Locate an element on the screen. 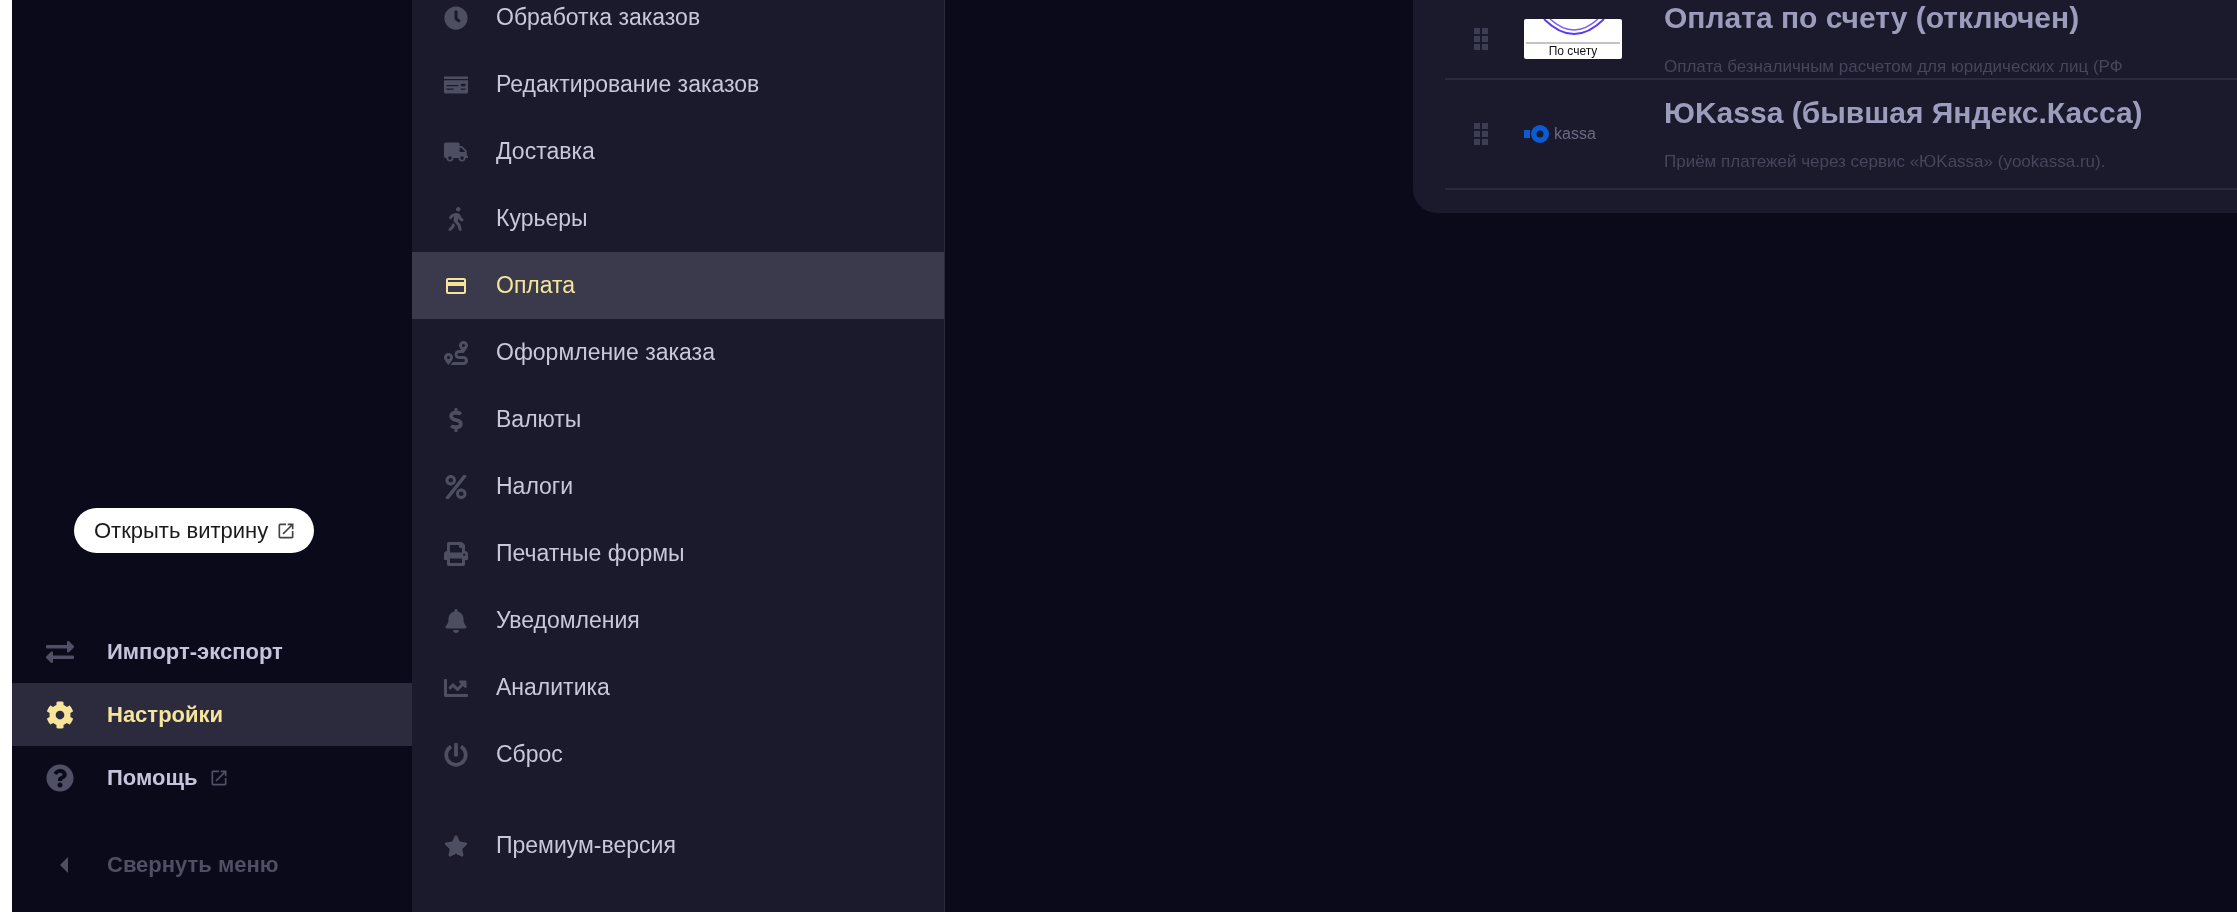 This screenshot has width=2237, height=912. menu-label: Печатные формы is located at coordinates (590, 553).